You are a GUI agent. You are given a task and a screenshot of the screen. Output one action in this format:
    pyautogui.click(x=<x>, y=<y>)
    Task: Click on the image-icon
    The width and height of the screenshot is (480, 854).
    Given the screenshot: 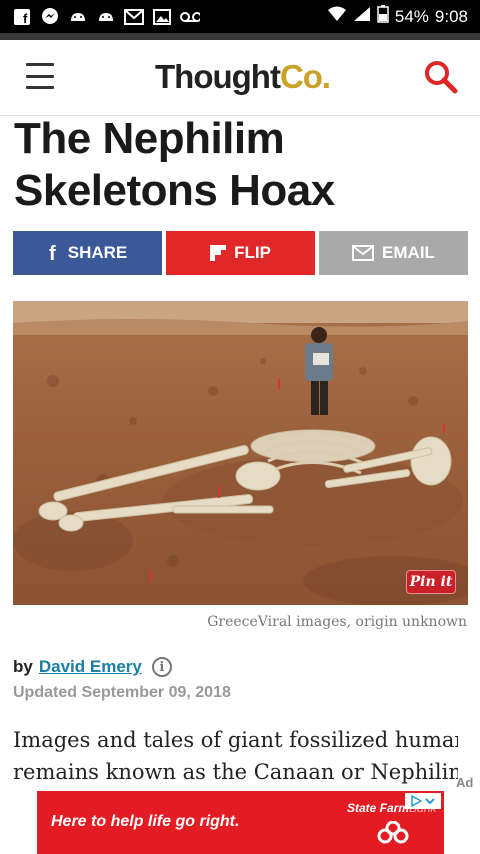 What is the action you would take?
    pyautogui.click(x=162, y=17)
    